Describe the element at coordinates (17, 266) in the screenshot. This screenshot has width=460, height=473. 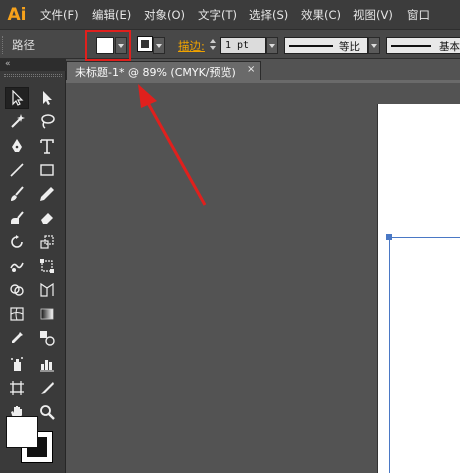
I see `warp-tool-icon` at that location.